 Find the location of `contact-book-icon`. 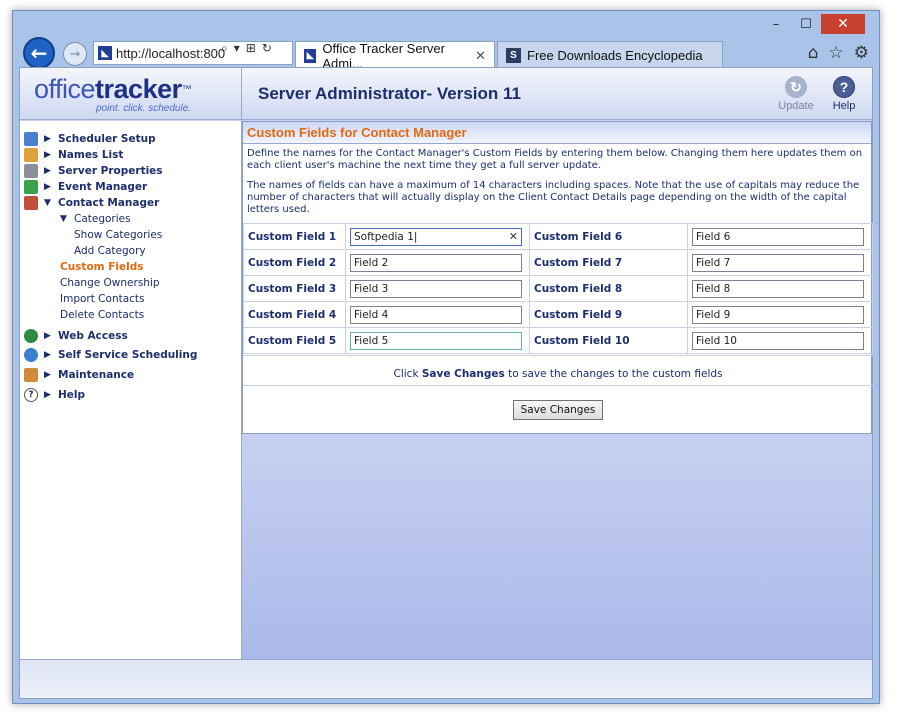

contact-book-icon is located at coordinates (31, 203).